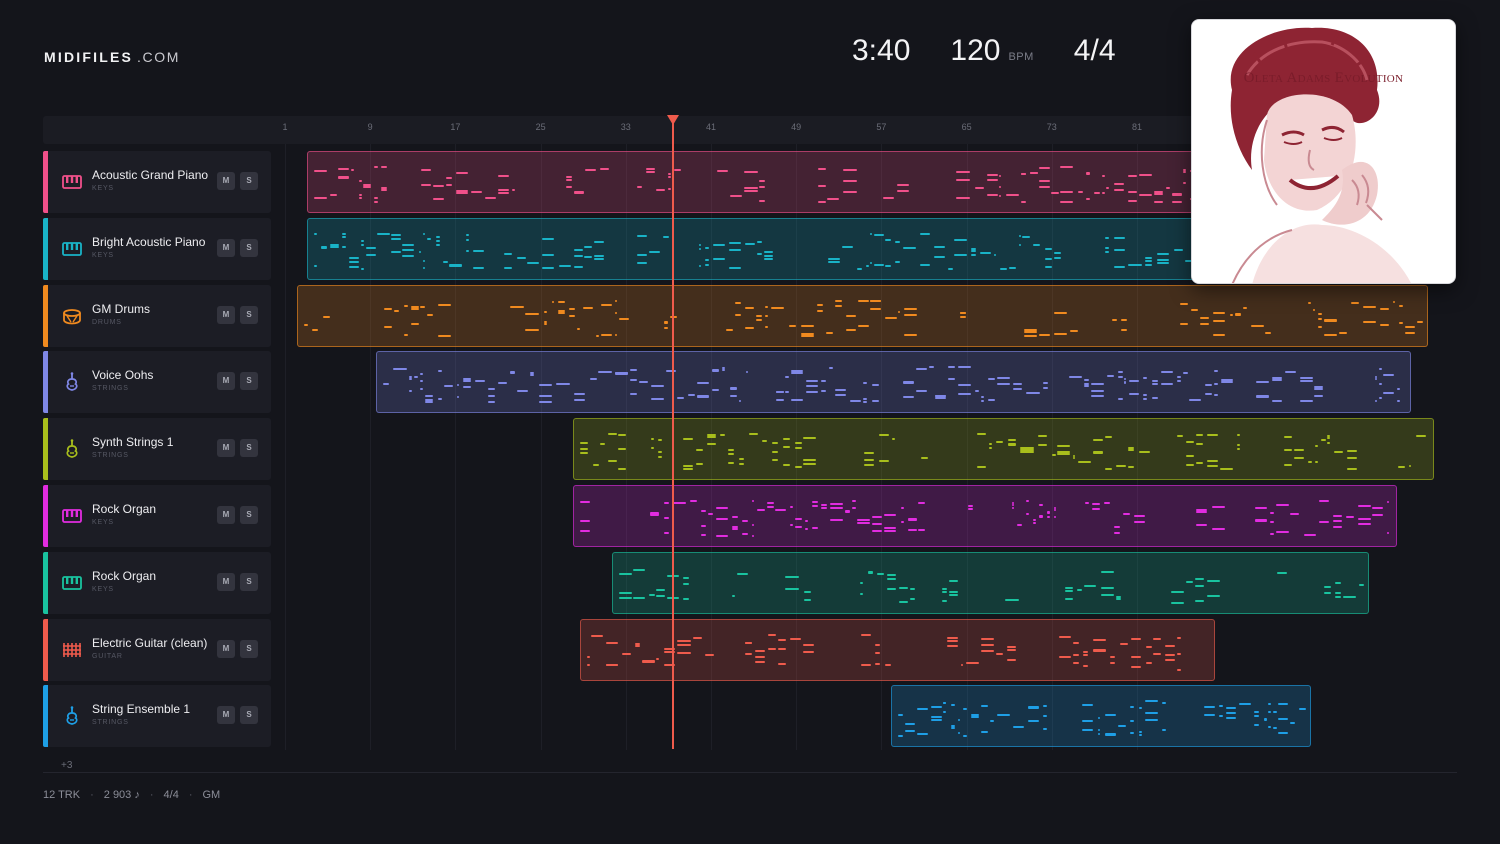 This screenshot has height=844, width=1500. What do you see at coordinates (157, 182) in the screenshot?
I see `track-header: Acoustic Grand Piano KEYS M S` at bounding box center [157, 182].